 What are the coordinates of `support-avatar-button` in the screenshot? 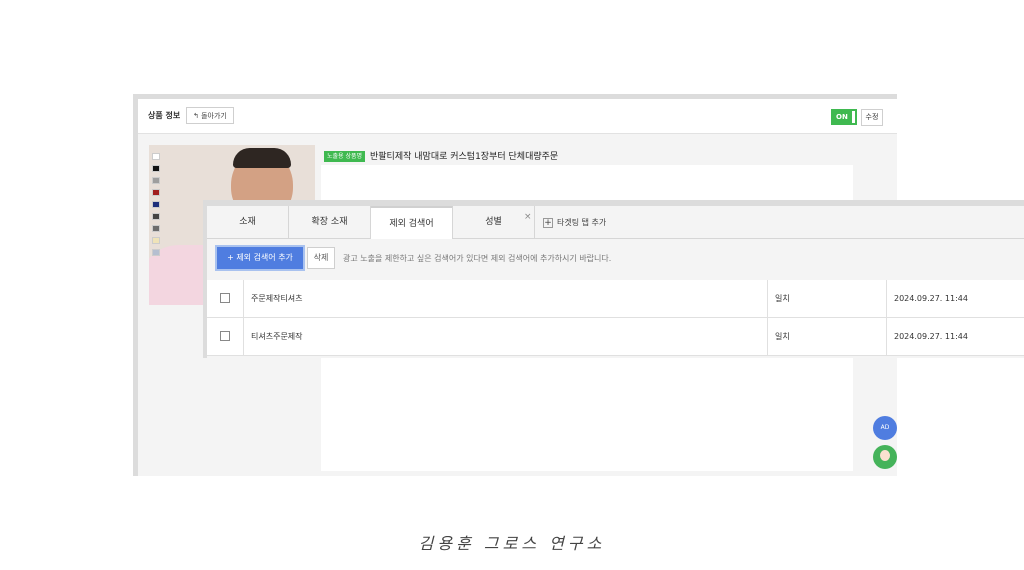 It's located at (885, 457).